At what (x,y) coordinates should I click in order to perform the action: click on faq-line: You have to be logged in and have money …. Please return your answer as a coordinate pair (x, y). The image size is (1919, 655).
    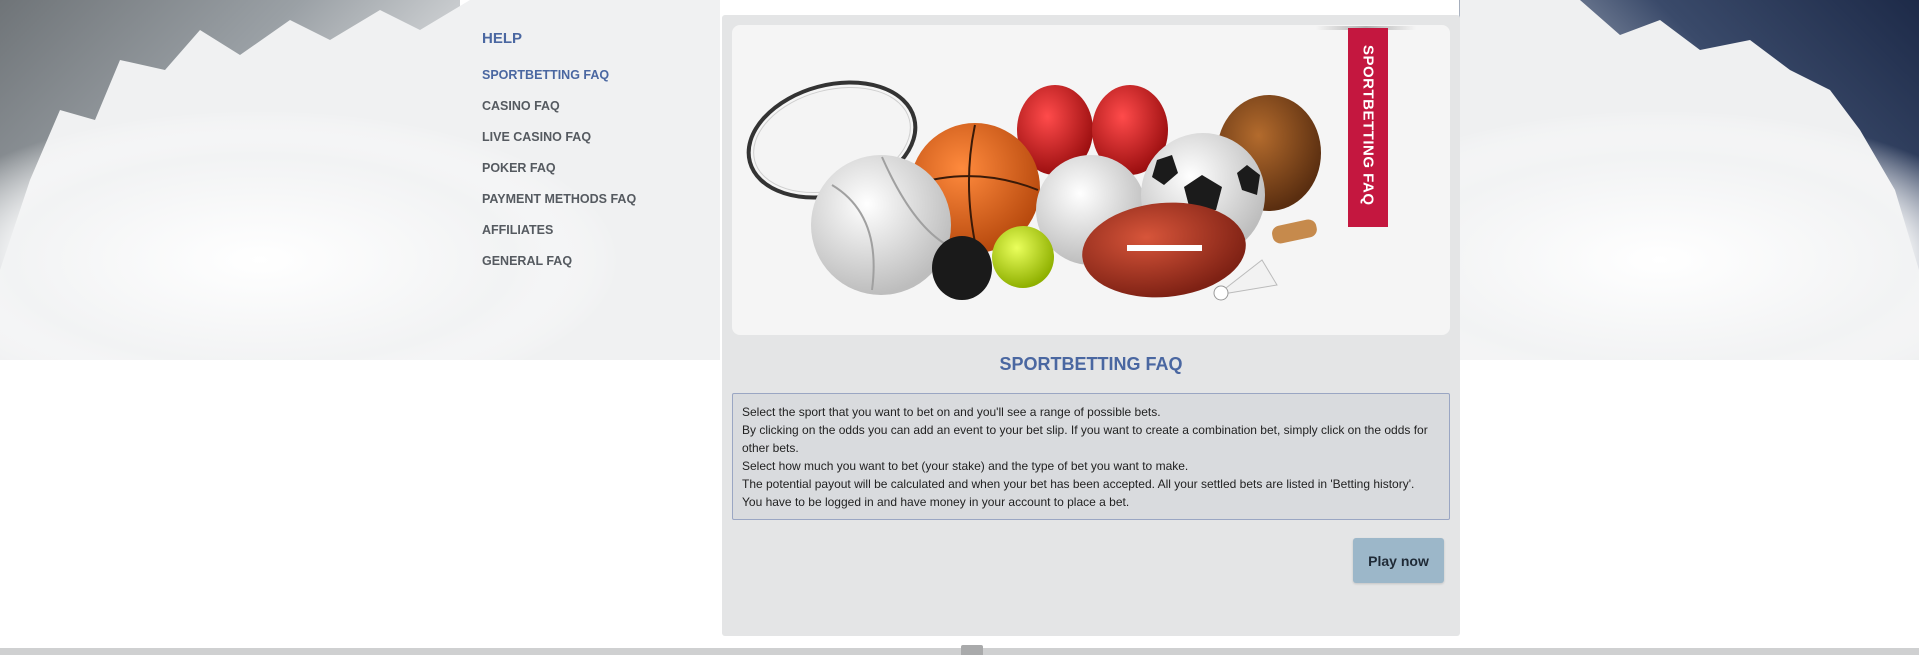
    Looking at the image, I should click on (936, 502).